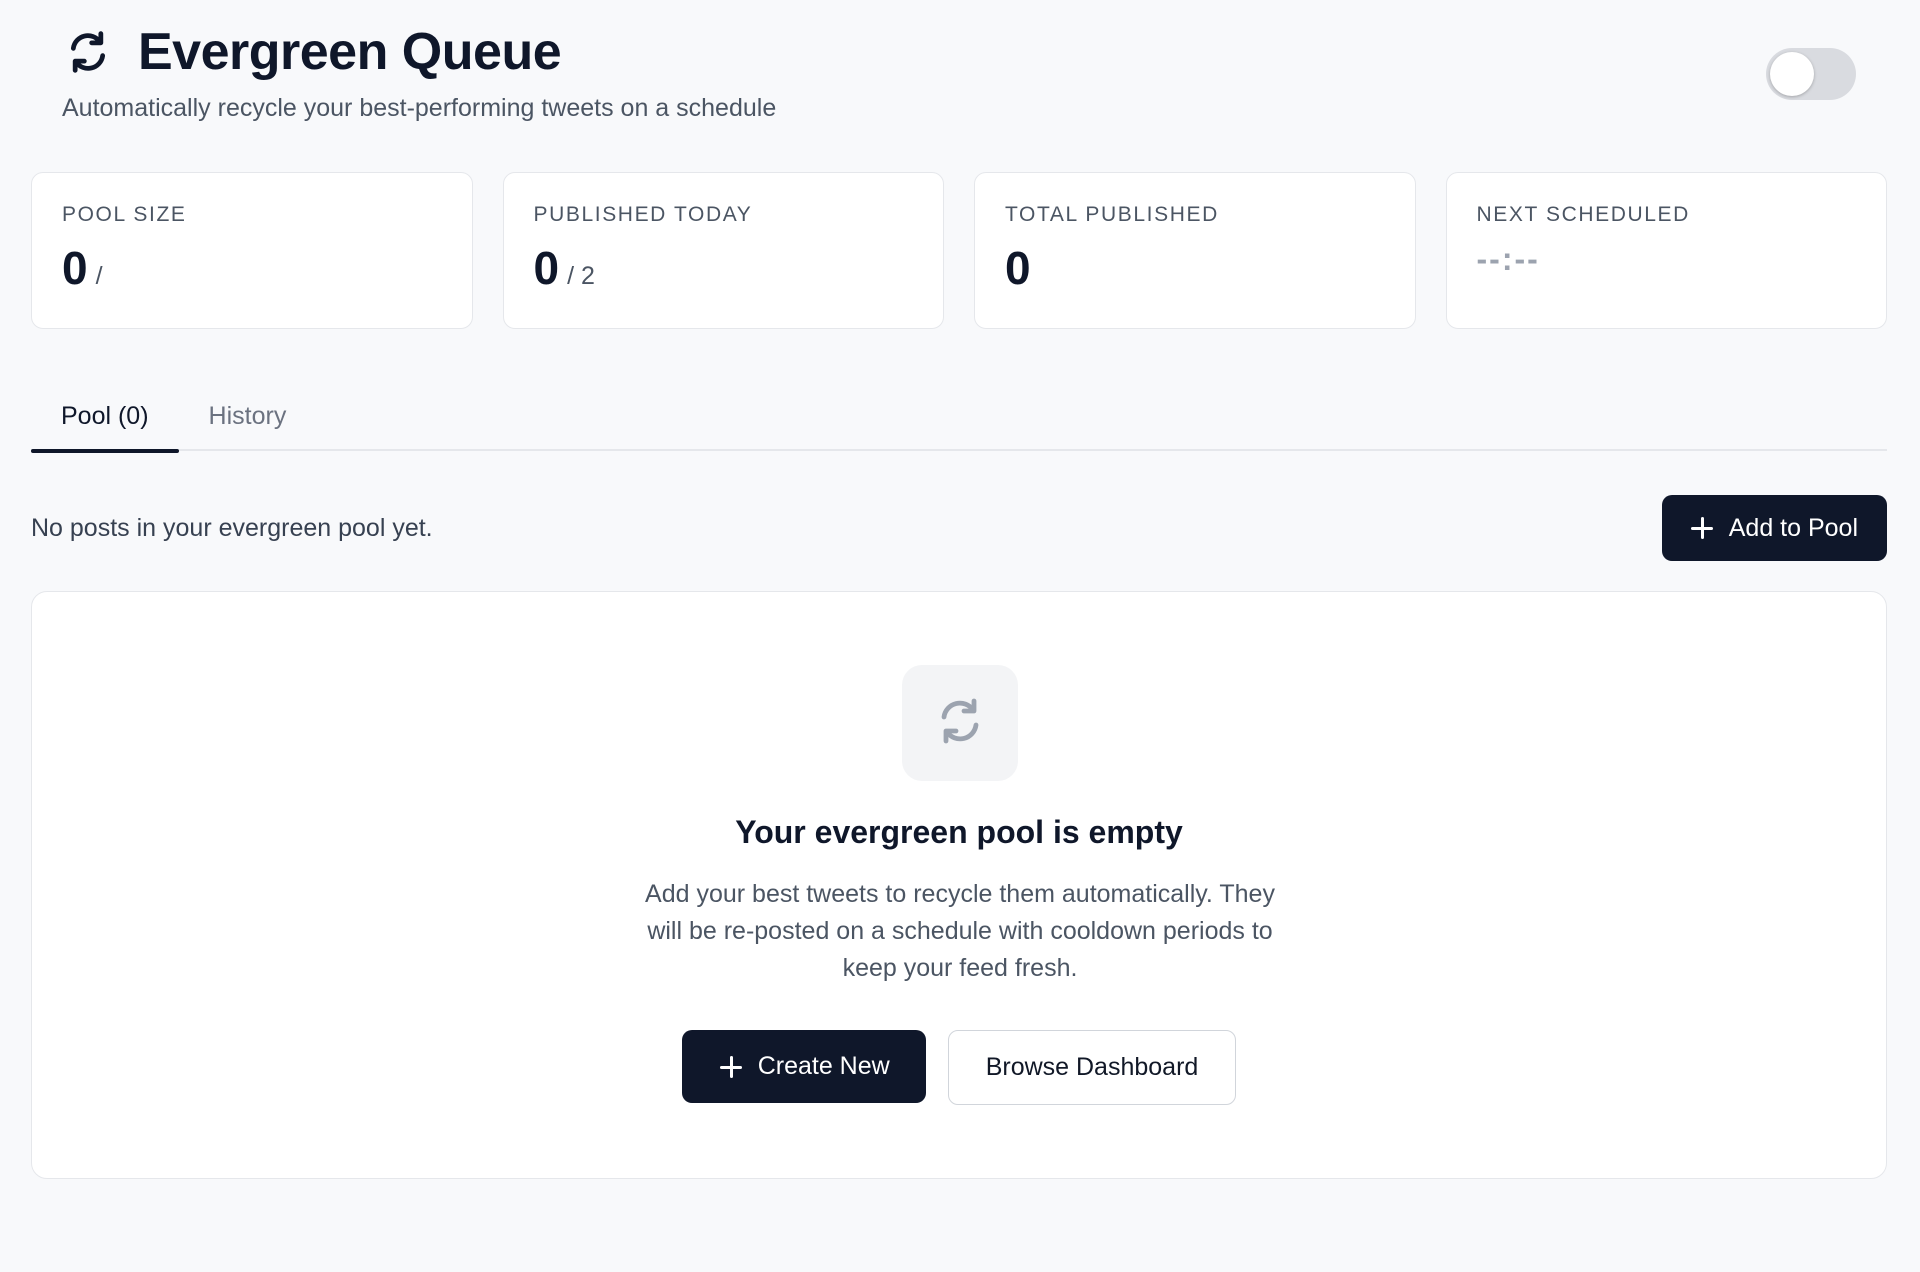 The height and width of the screenshot is (1272, 1920). Describe the element at coordinates (959, 832) in the screenshot. I see `empty-state-title: Your evergreen pool is empty` at that location.